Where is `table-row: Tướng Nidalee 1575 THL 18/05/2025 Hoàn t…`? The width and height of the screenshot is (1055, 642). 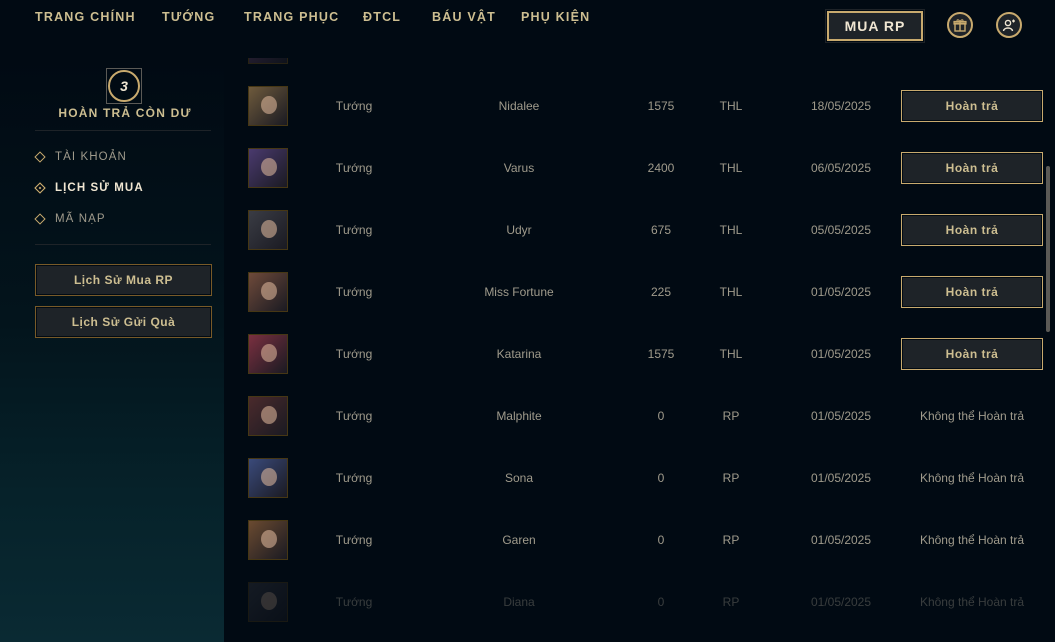
table-row: Tướng Nidalee 1575 THL 18/05/2025 Hoàn t… is located at coordinates (639, 106).